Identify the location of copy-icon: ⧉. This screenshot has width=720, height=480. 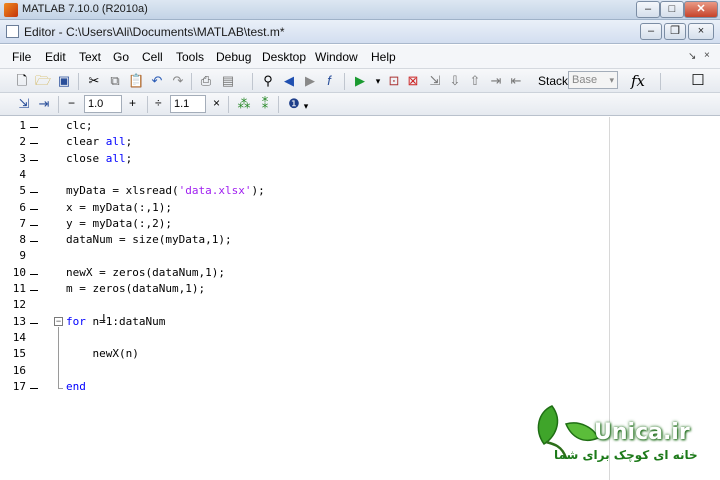
(115, 81).